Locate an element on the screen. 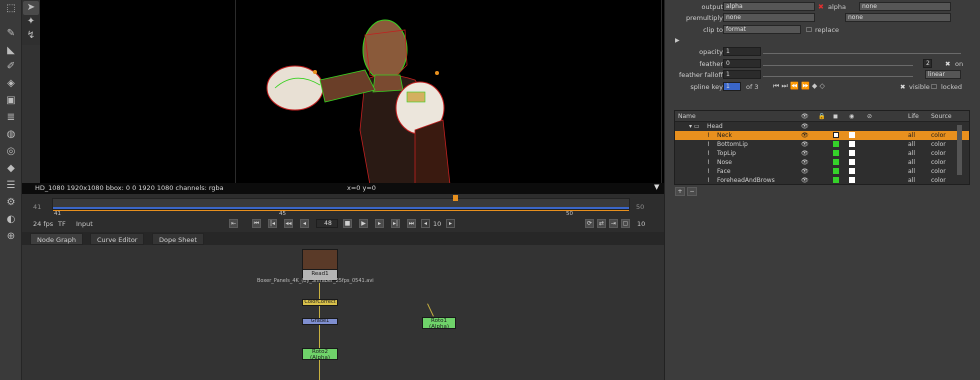 The height and width of the screenshot is (380, 980). add-curve-button: + is located at coordinates (680, 191).